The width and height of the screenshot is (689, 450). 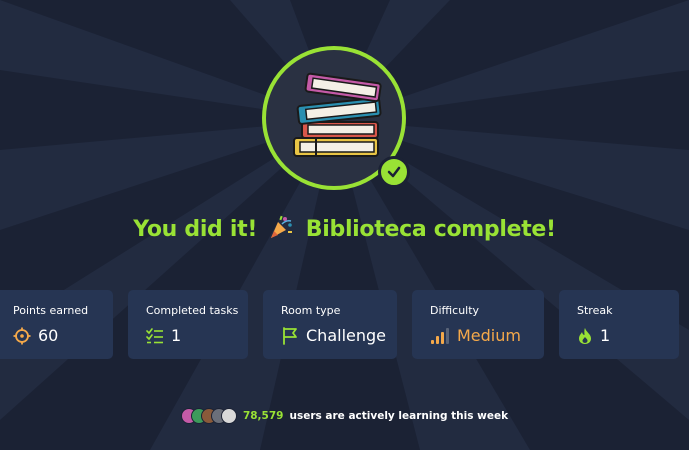 What do you see at coordinates (282, 226) in the screenshot?
I see `party-popper-icon` at bounding box center [282, 226].